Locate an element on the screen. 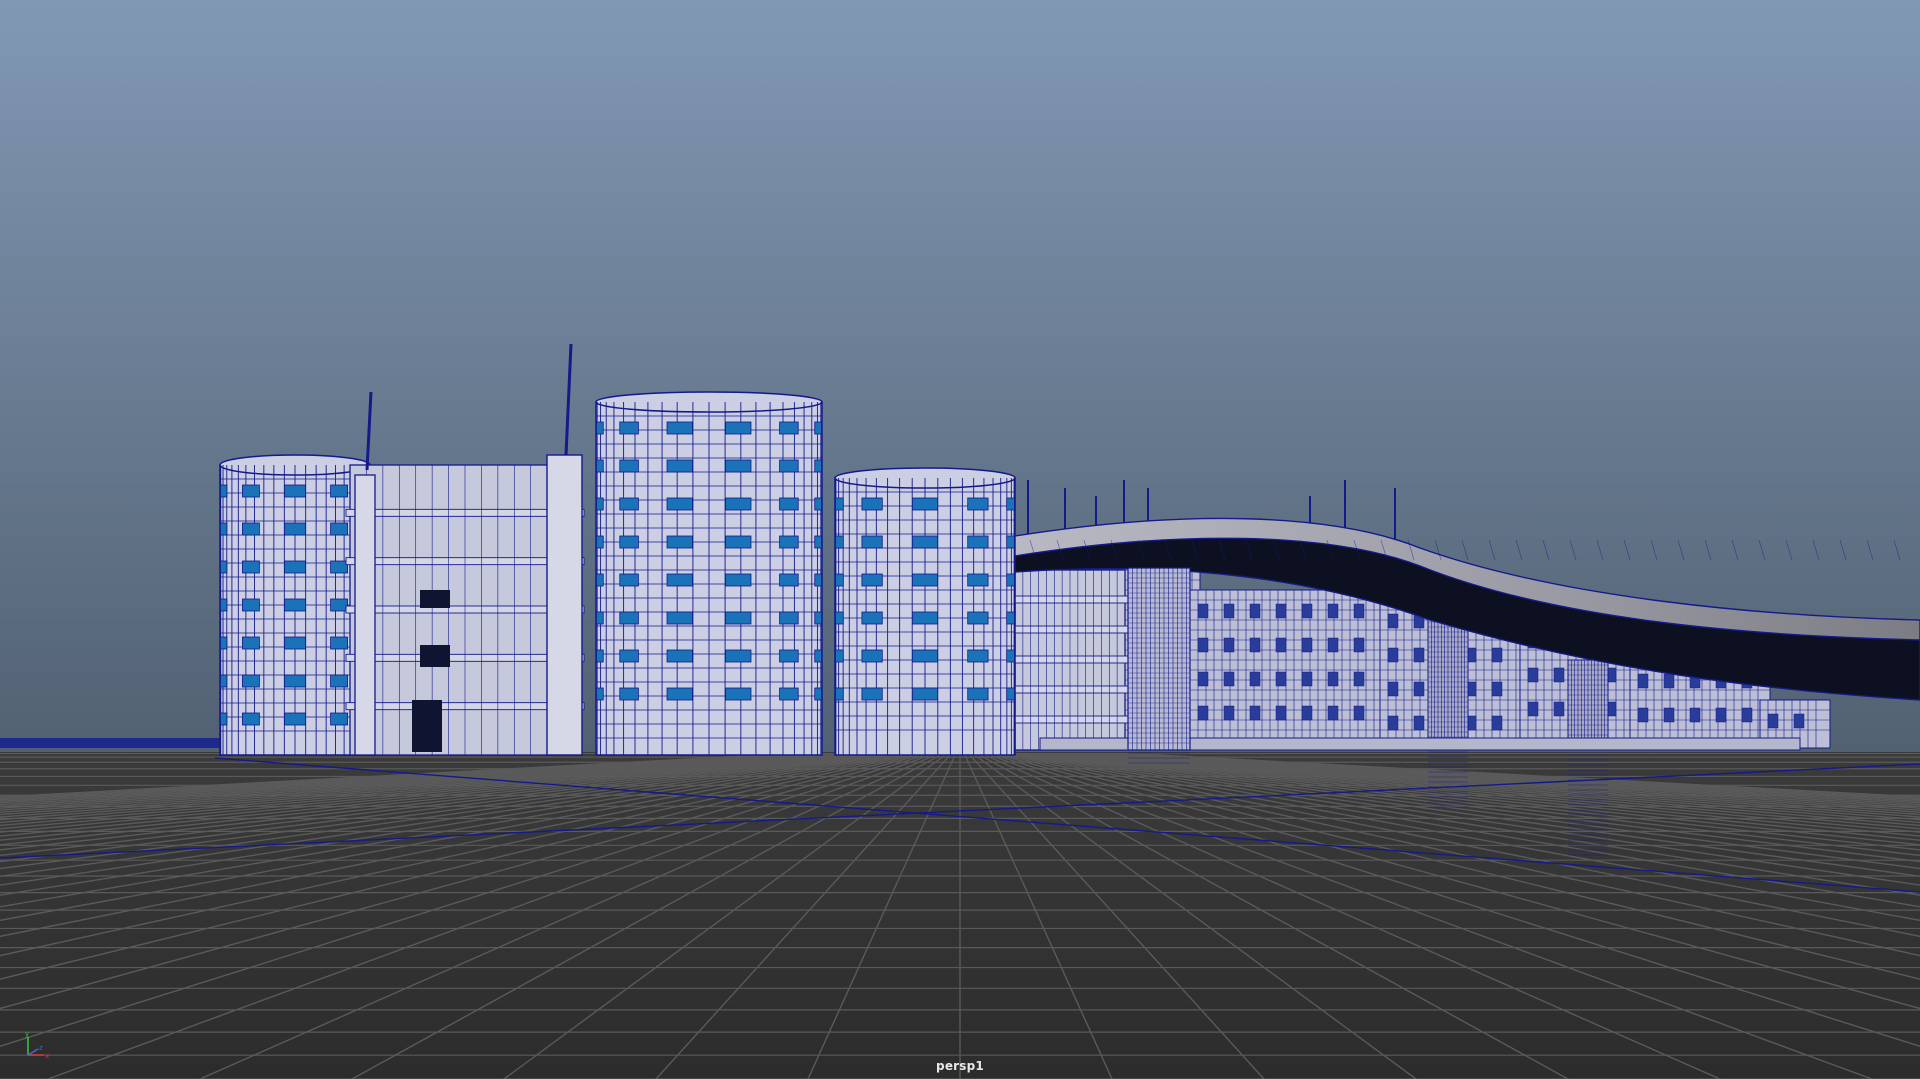 The height and width of the screenshot is (1079, 1920). axis-z-label: z is located at coordinates (41, 1048).